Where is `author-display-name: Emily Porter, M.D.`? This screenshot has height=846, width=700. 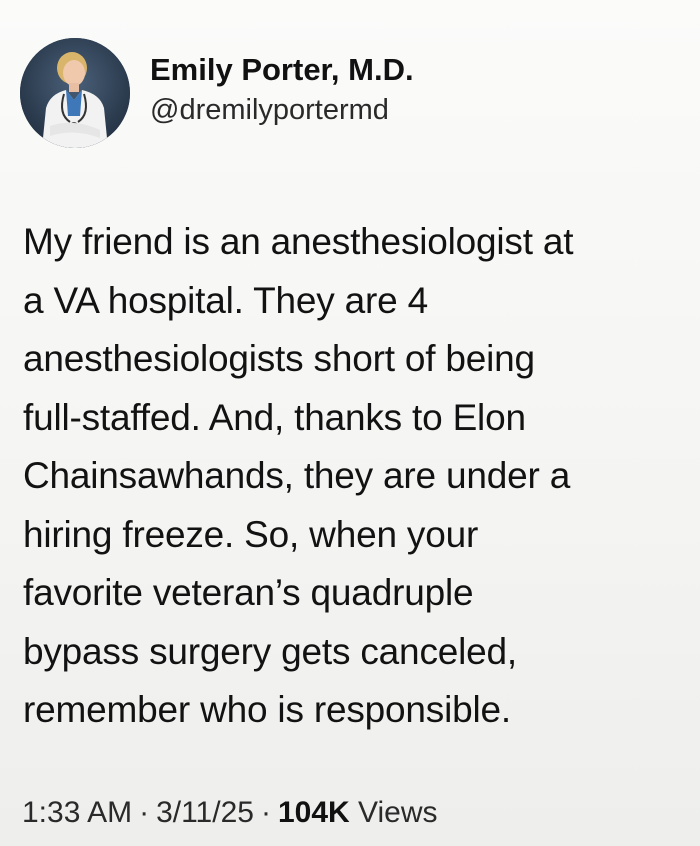
author-display-name: Emily Porter, M.D. is located at coordinates (282, 70).